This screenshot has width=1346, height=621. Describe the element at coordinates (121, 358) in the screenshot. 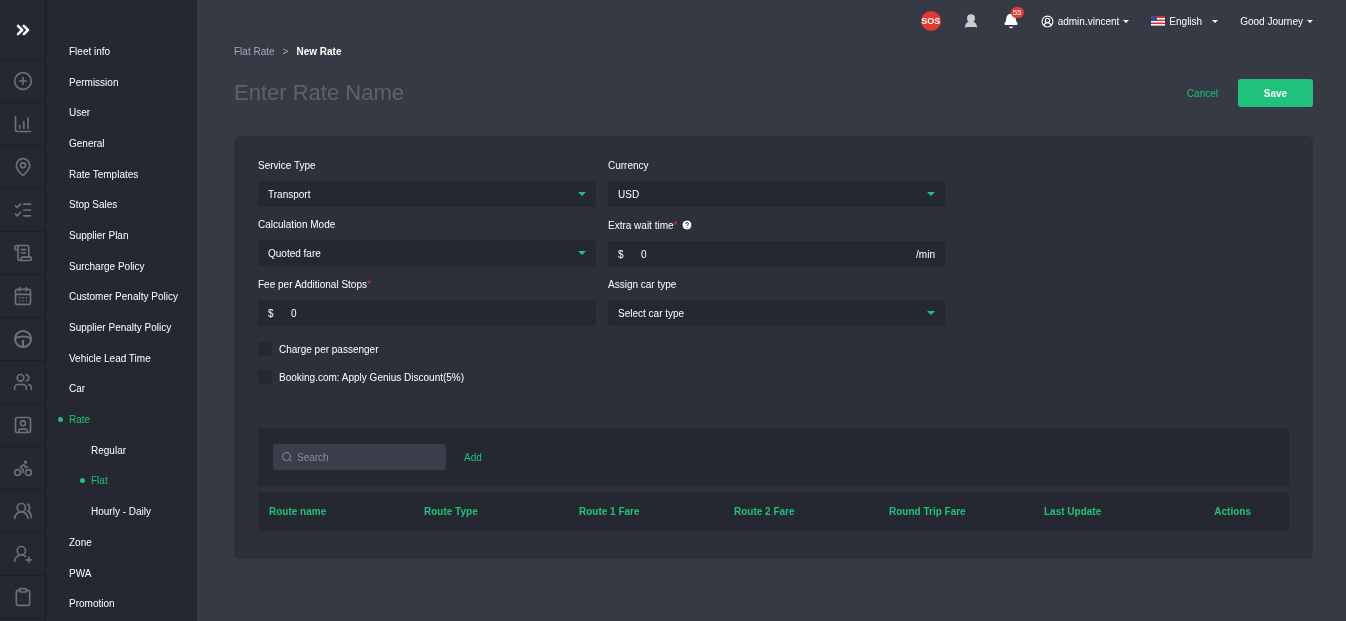

I see `menu-item: Vehicle Lead Time` at that location.